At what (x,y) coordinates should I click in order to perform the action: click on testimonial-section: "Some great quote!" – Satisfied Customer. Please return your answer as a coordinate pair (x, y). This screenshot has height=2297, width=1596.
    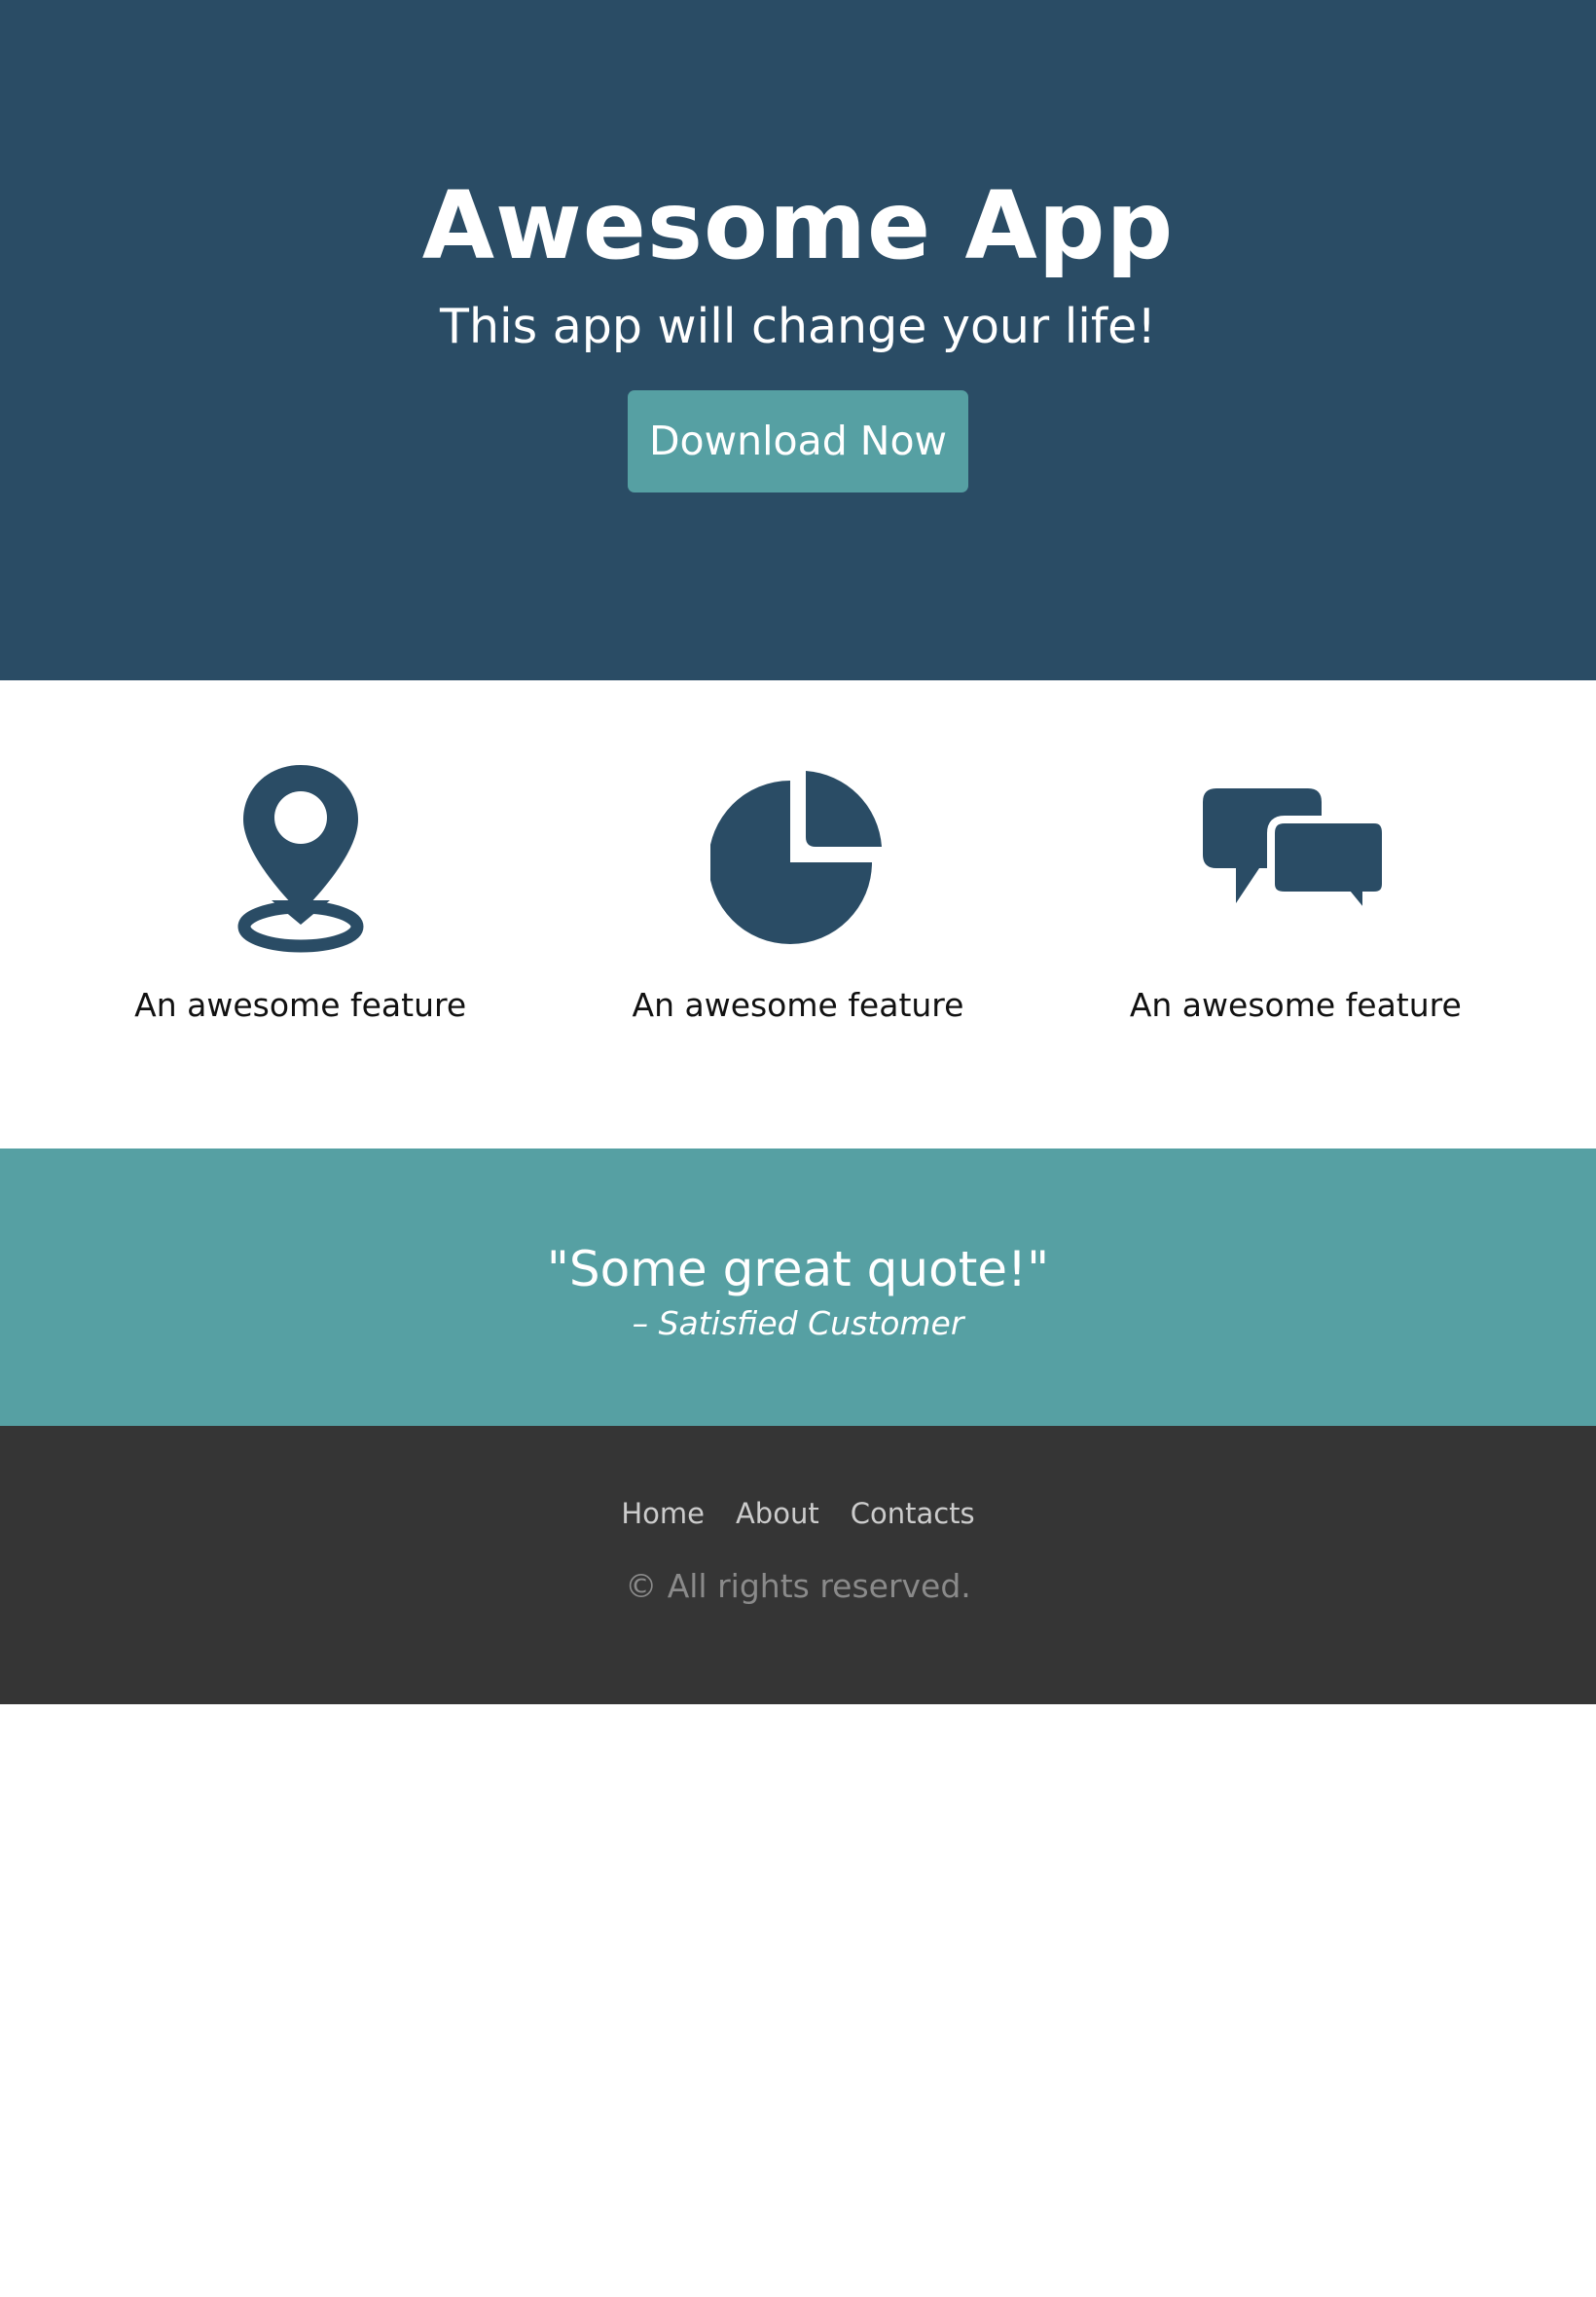
    Looking at the image, I should click on (798, 1287).